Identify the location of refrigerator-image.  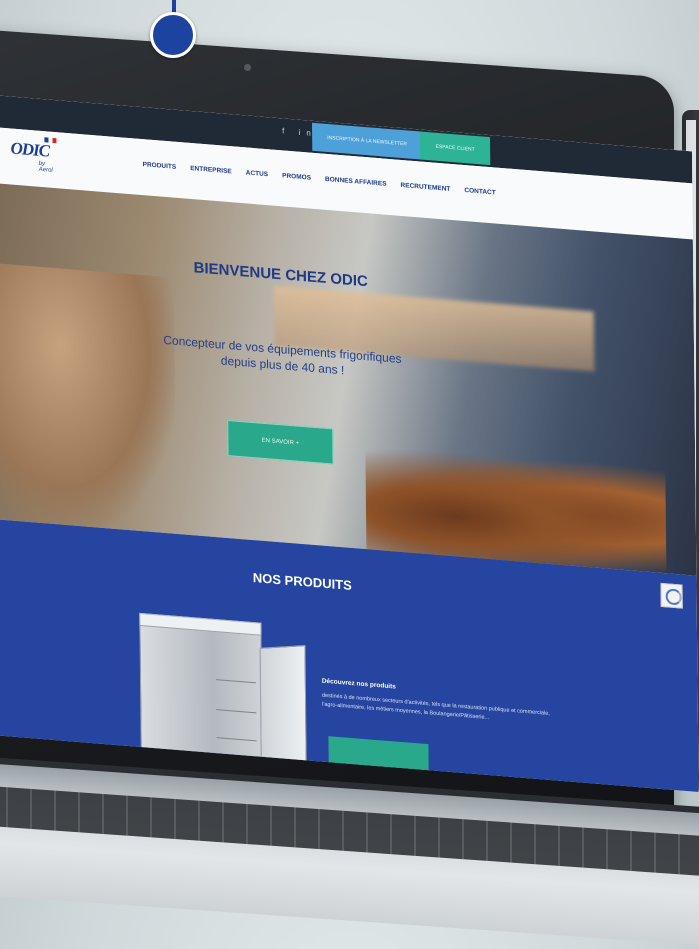
(223, 690).